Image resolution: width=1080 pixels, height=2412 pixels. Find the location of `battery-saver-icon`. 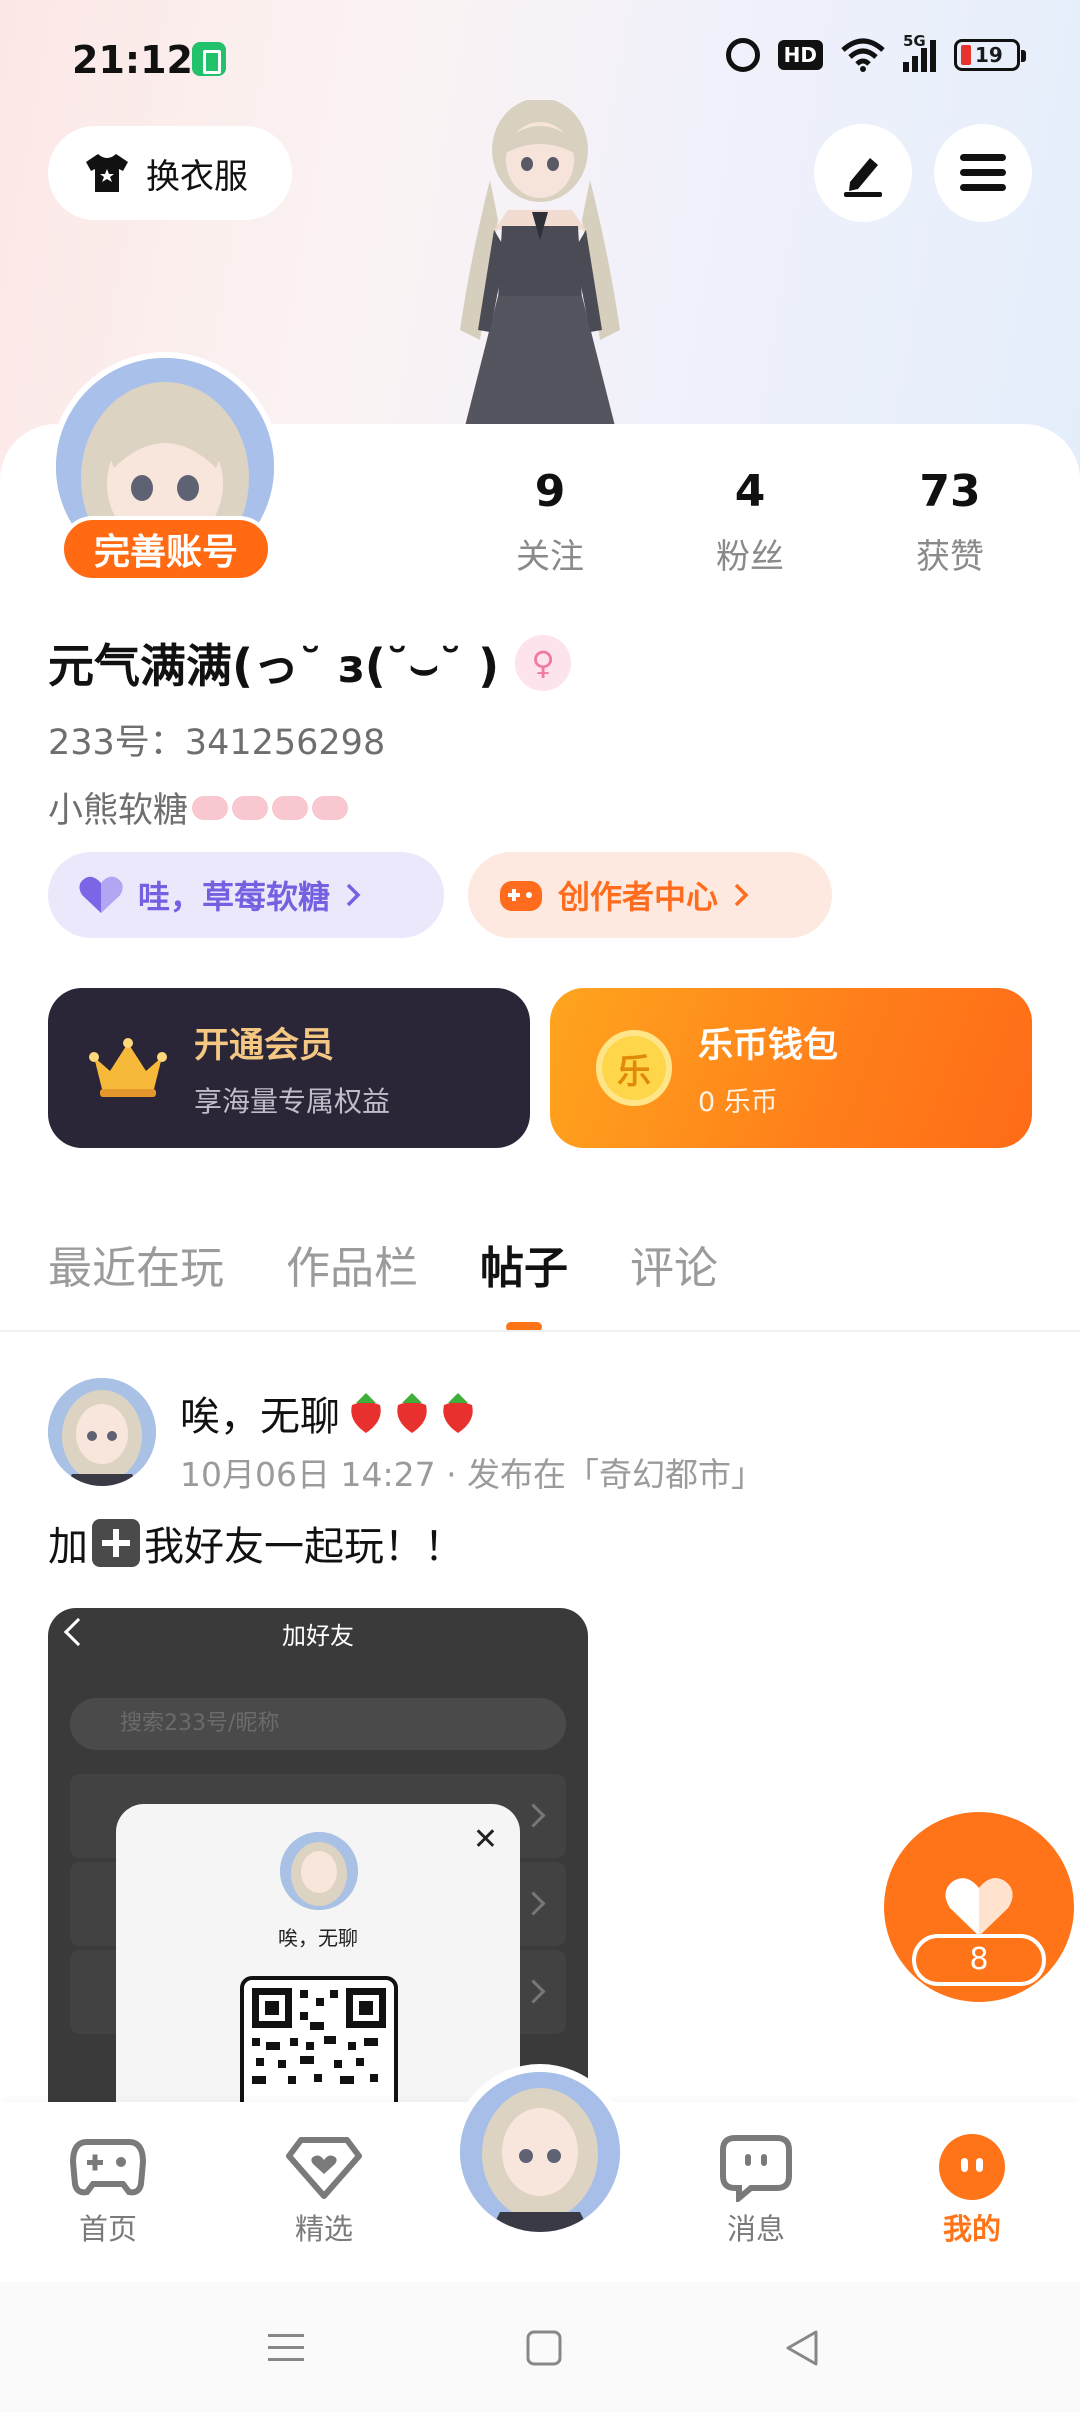

battery-saver-icon is located at coordinates (209, 59).